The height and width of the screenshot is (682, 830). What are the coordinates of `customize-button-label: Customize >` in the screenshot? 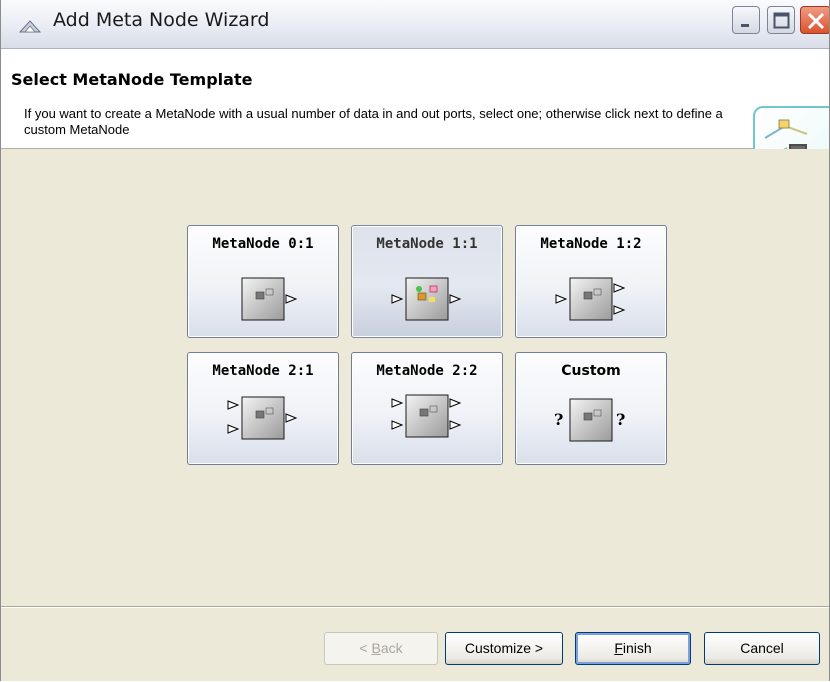 It's located at (504, 648).